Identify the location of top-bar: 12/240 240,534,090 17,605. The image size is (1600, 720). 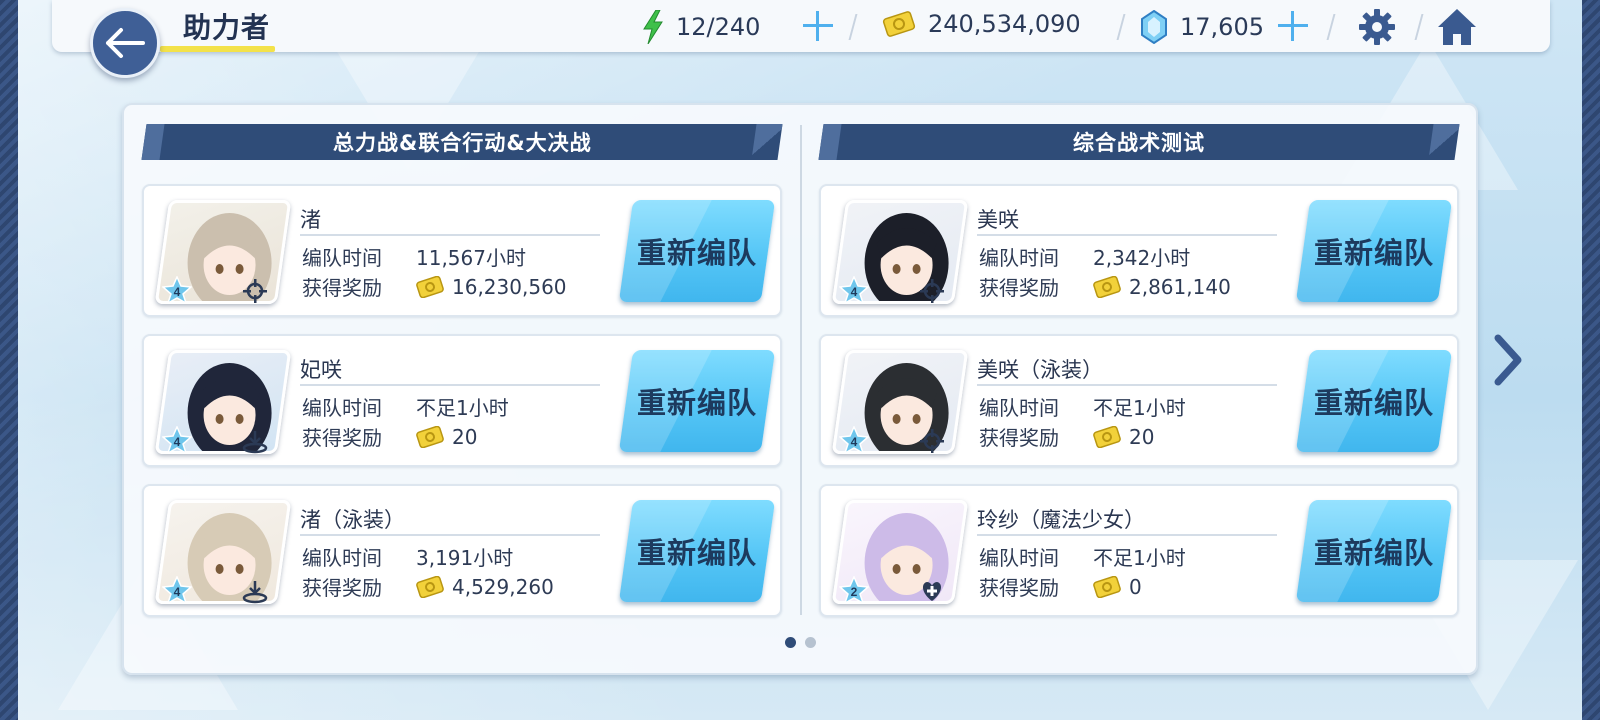
(801, 26).